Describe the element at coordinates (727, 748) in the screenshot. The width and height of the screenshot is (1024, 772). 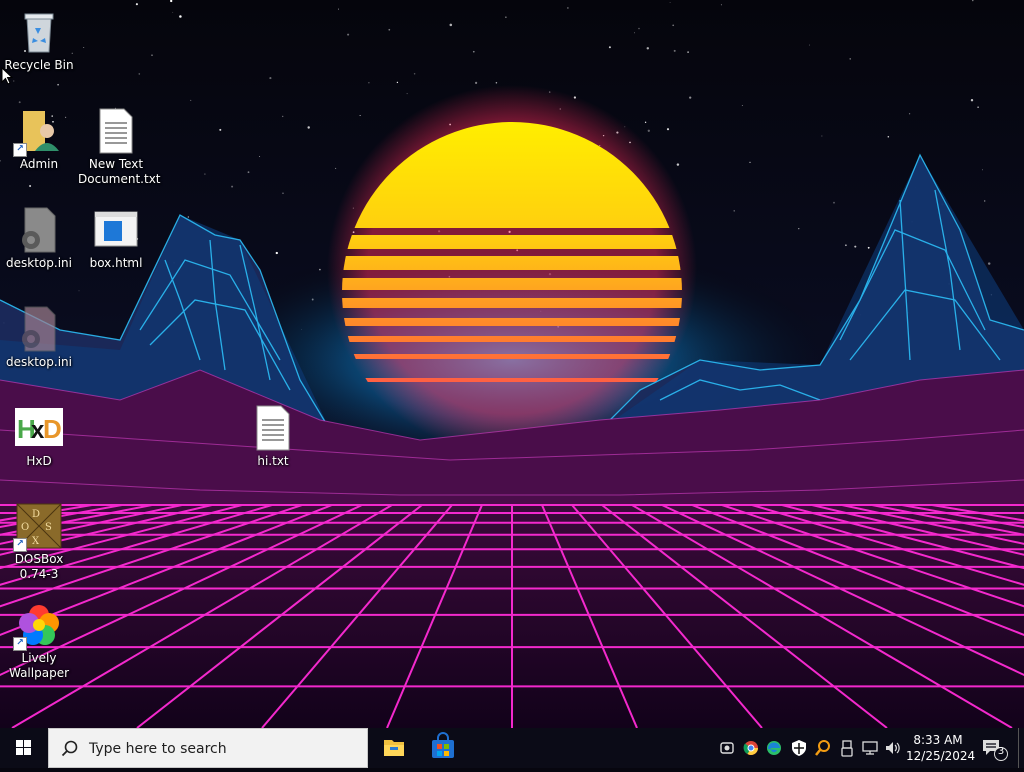
I see `capture-icon` at that location.